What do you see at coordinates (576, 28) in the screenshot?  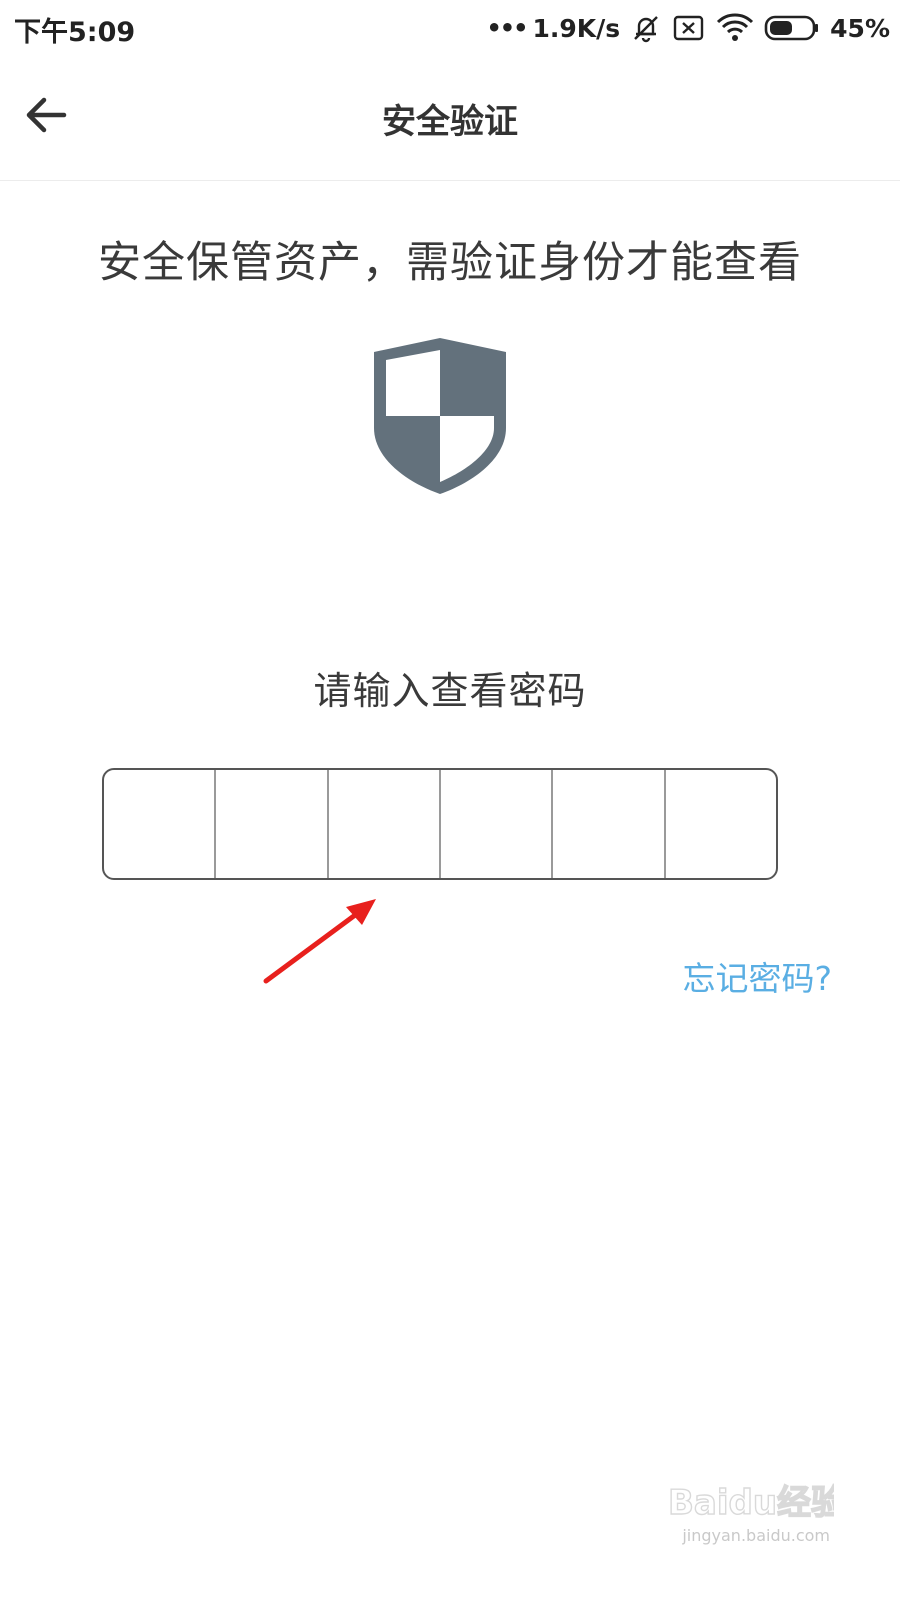 I see `network-speed: 1.9K/s` at bounding box center [576, 28].